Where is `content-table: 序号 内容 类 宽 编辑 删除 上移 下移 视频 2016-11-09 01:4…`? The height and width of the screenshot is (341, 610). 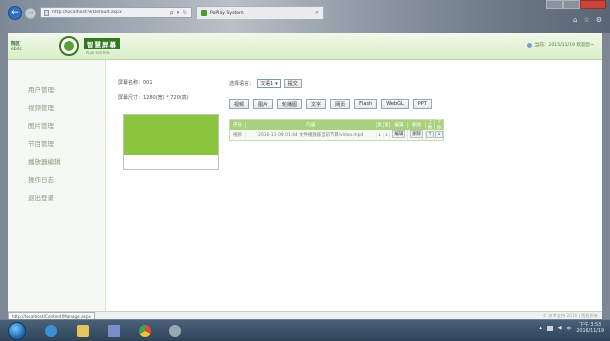
content-table: 序号 内容 类 宽 编辑 删除 上移 下移 视频 2016-11-09 01:4… is located at coordinates (336, 130).